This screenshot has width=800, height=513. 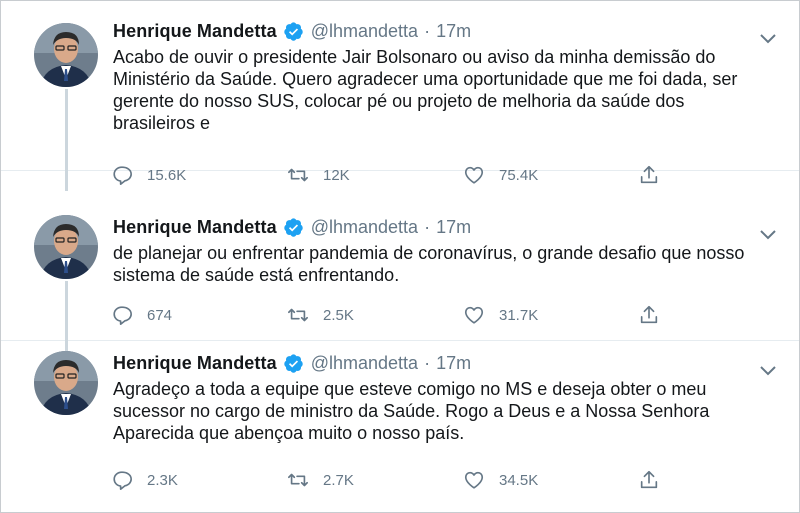 What do you see at coordinates (320, 315) in the screenshot?
I see `retweet-button: 2.5K` at bounding box center [320, 315].